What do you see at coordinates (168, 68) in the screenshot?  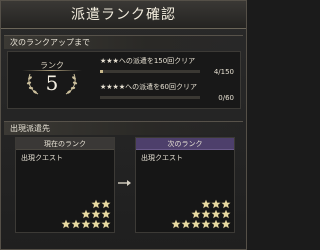 I see `condition-row: ★★★への派遣を150回クリア 4/150` at bounding box center [168, 68].